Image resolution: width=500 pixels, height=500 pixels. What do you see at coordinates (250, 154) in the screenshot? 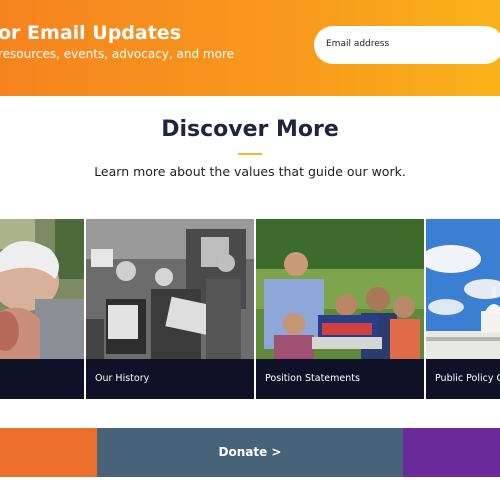
I see `heading-underline` at bounding box center [250, 154].